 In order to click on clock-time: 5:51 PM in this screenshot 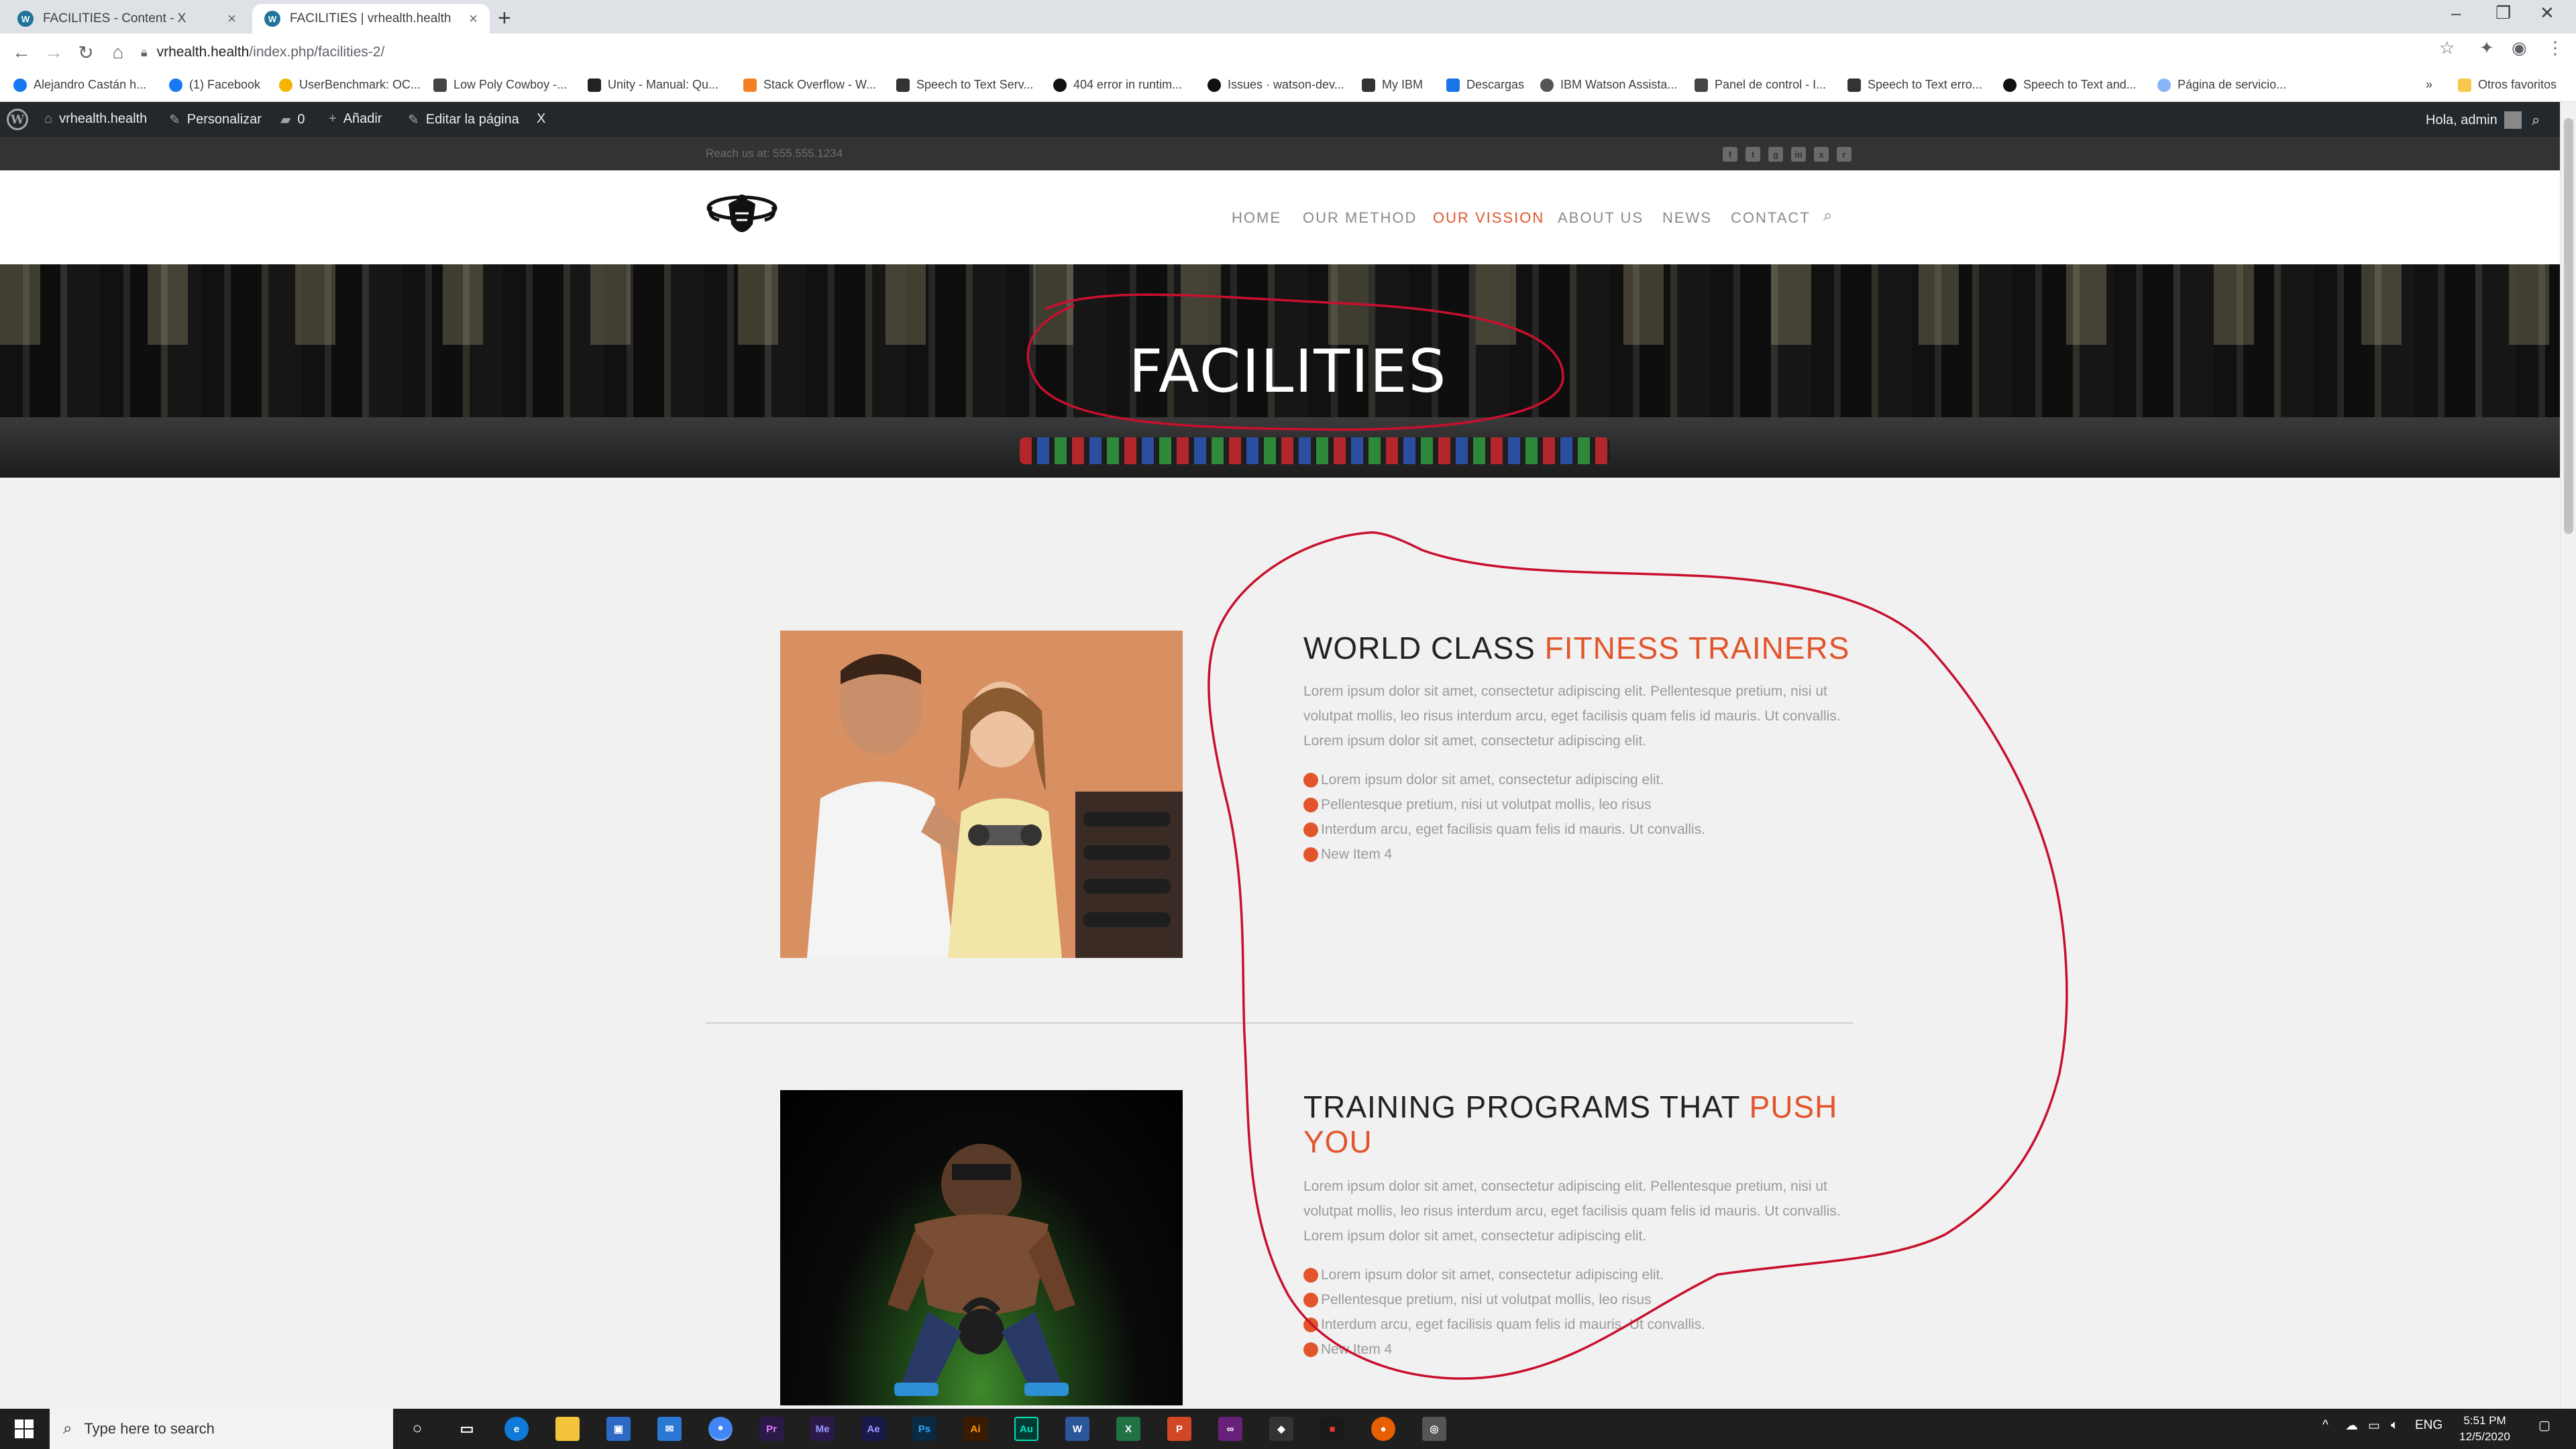, I will do `click(2484, 1420)`.